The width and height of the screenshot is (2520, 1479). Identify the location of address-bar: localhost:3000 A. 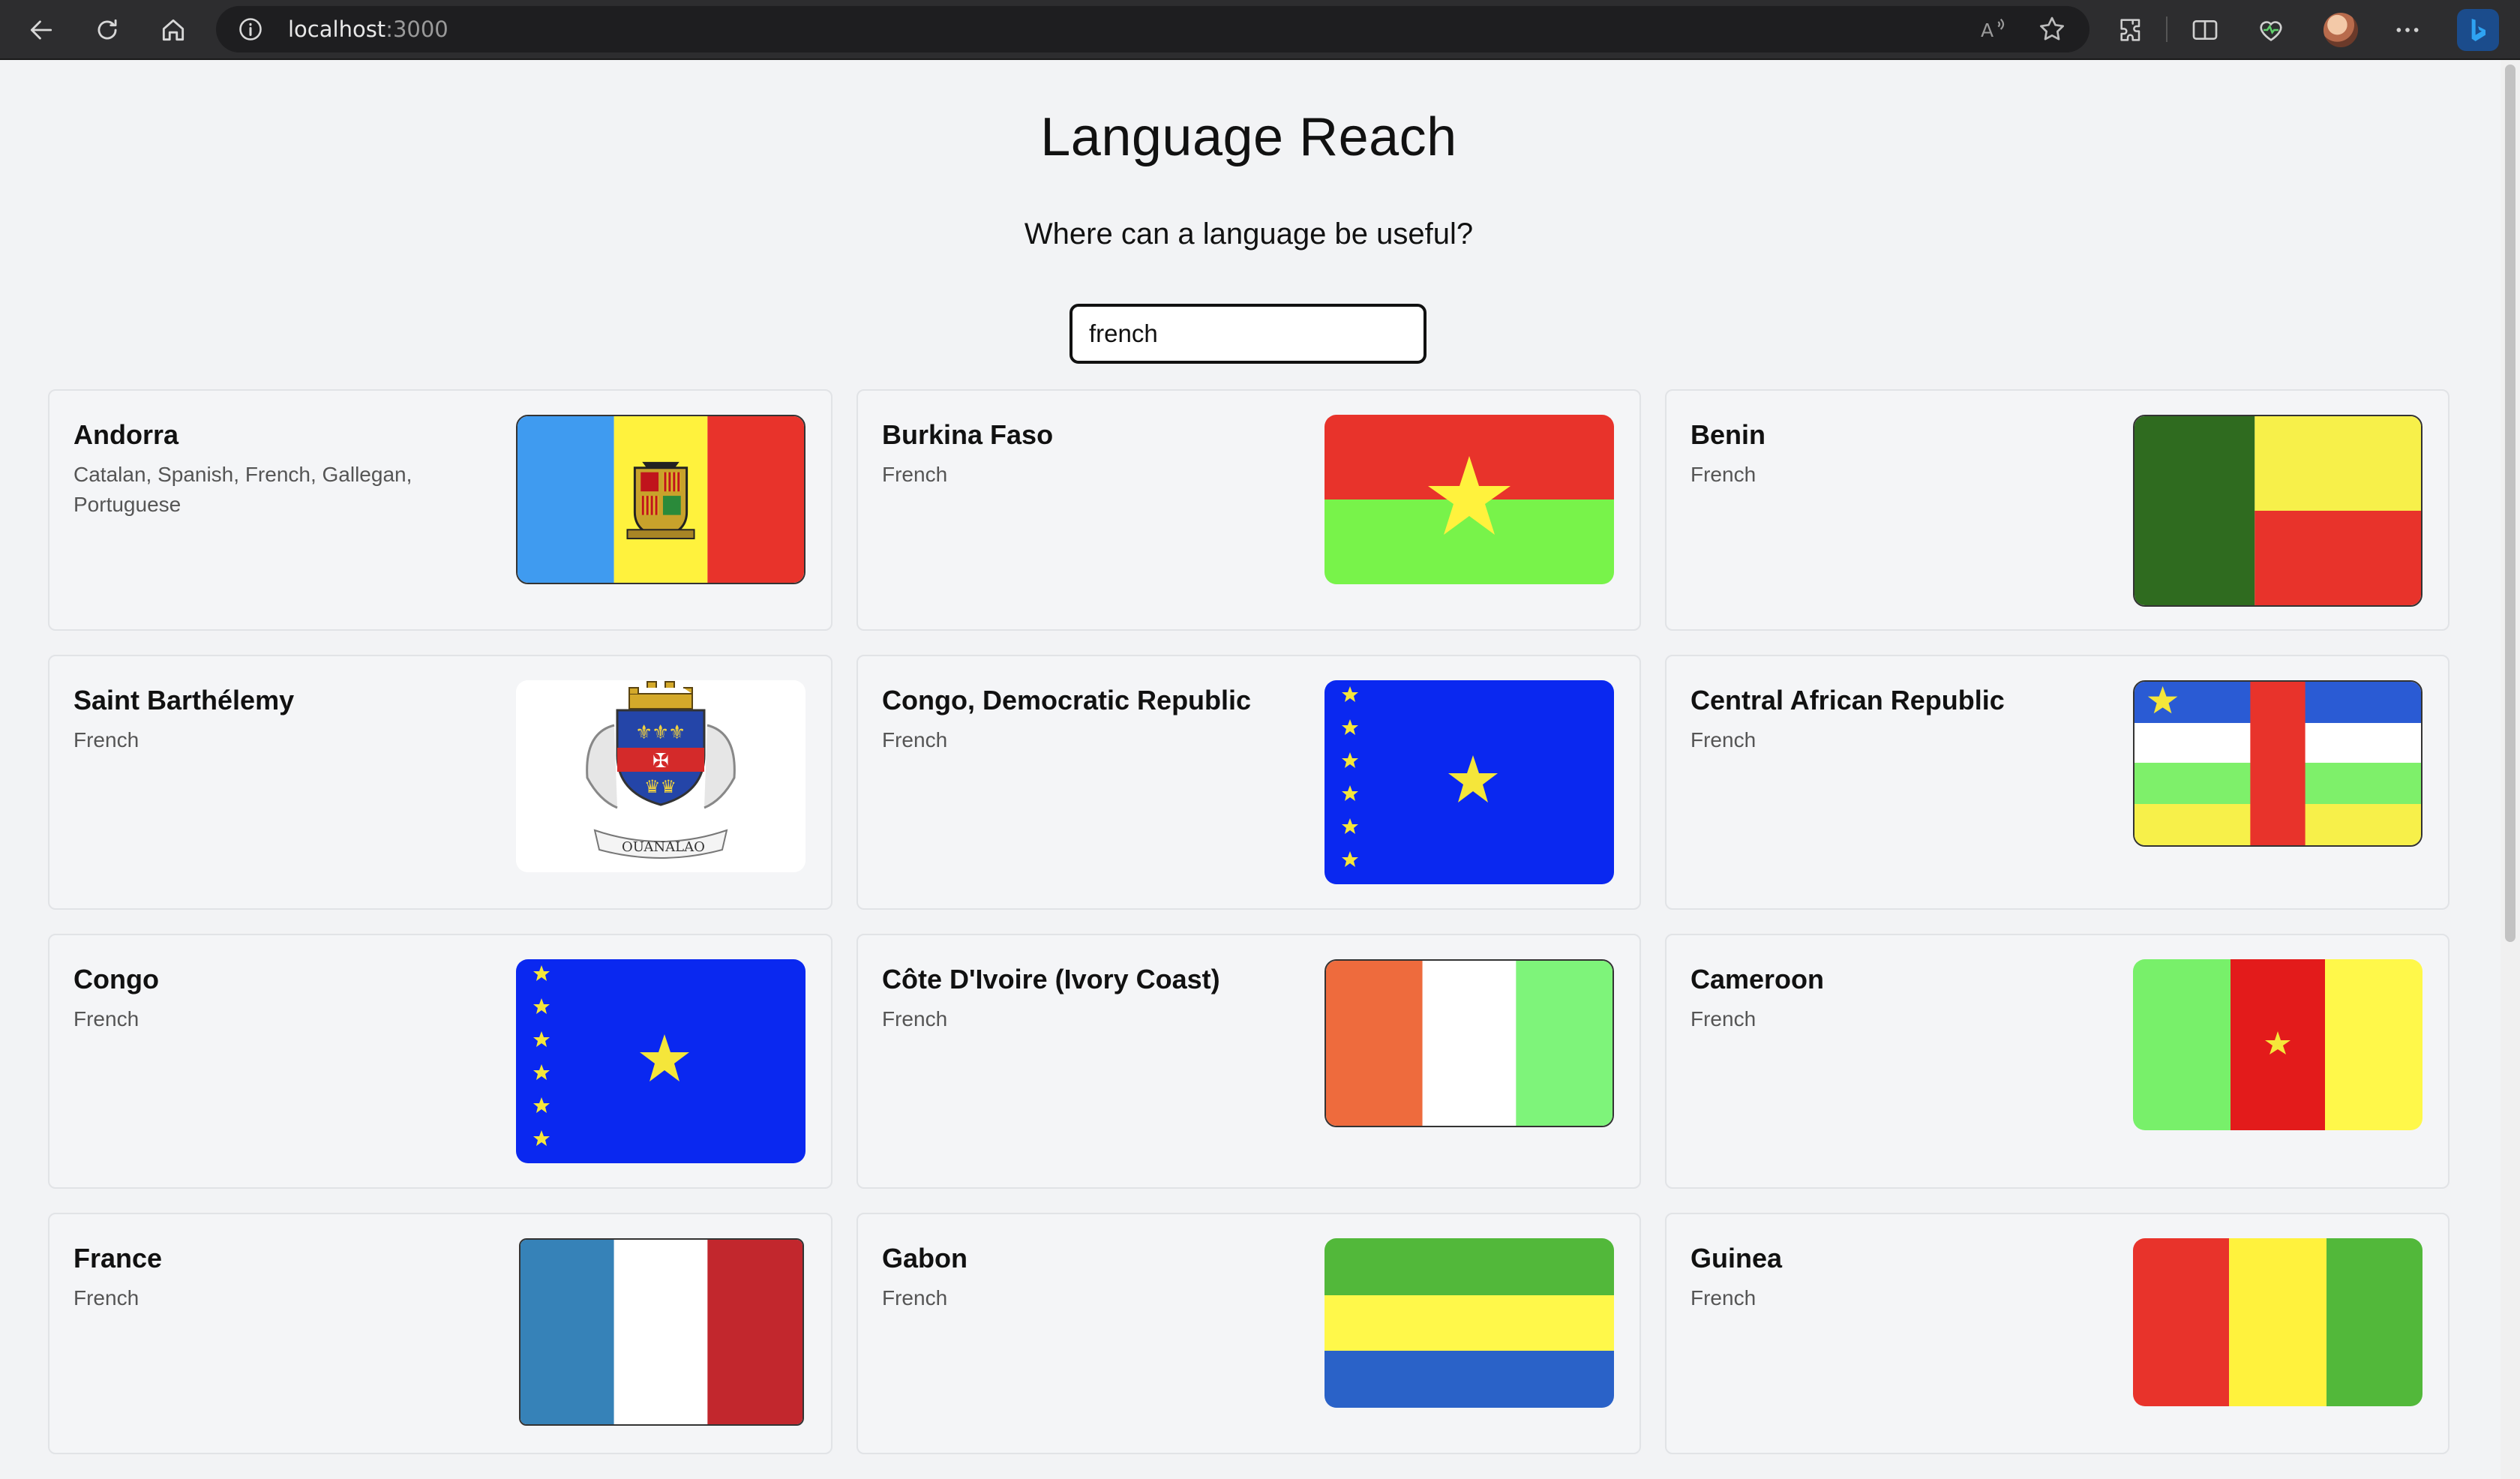
(1153, 29).